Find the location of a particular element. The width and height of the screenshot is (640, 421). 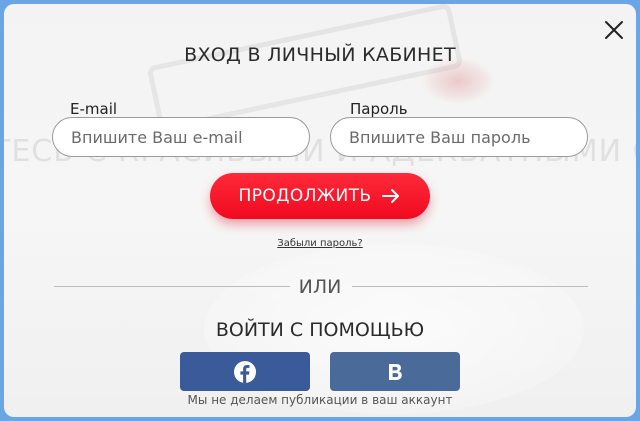

continue-button-label: ПРОДОЛЖИТЬ is located at coordinates (305, 196).